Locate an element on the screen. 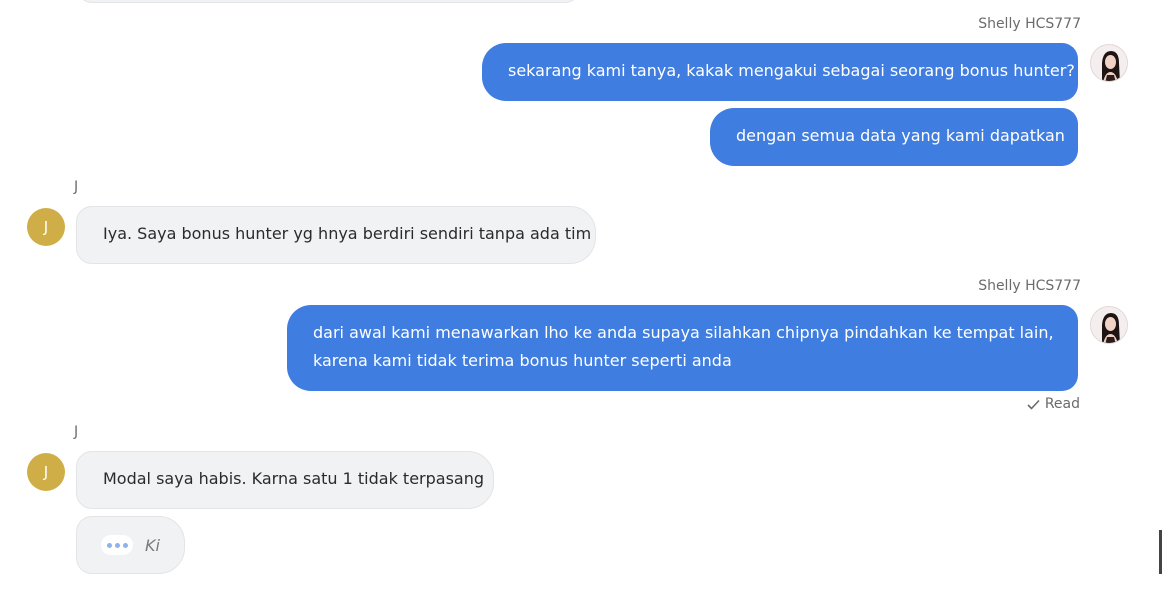  scrollbar is located at coordinates (1160, 552).